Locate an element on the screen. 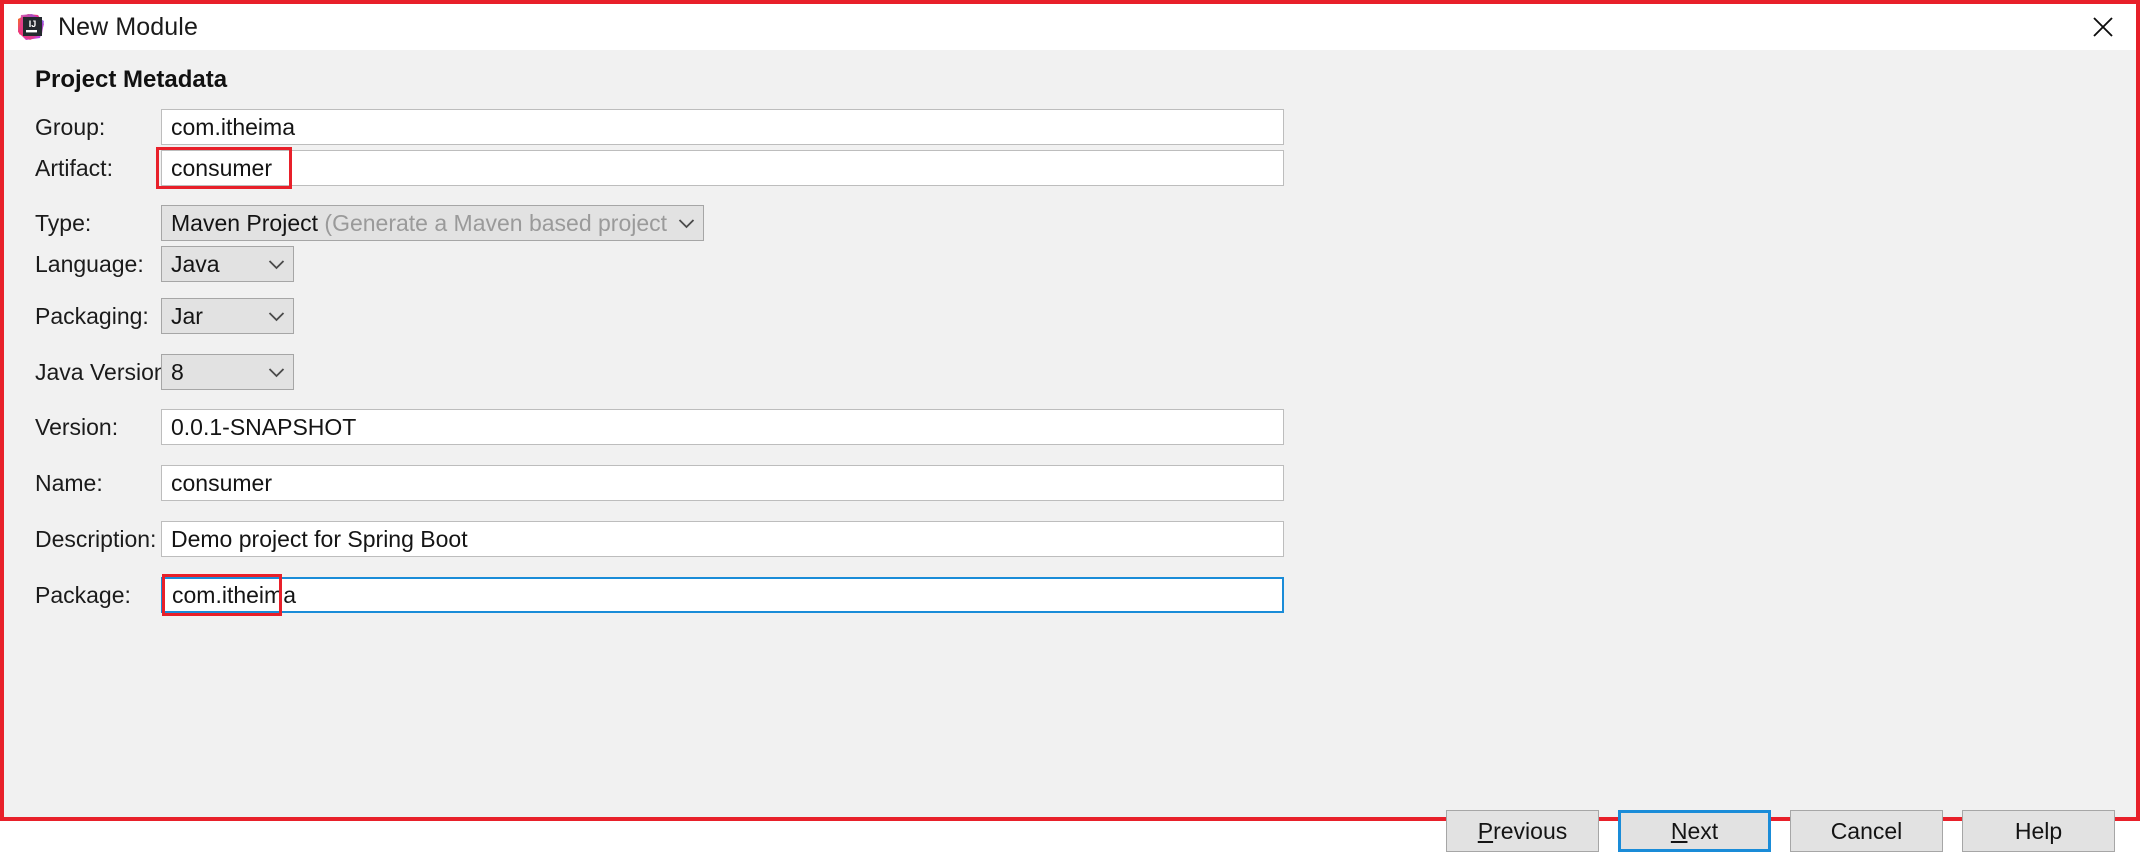  field-row-artifact: Artifact: consumer is located at coordinates (659, 168).